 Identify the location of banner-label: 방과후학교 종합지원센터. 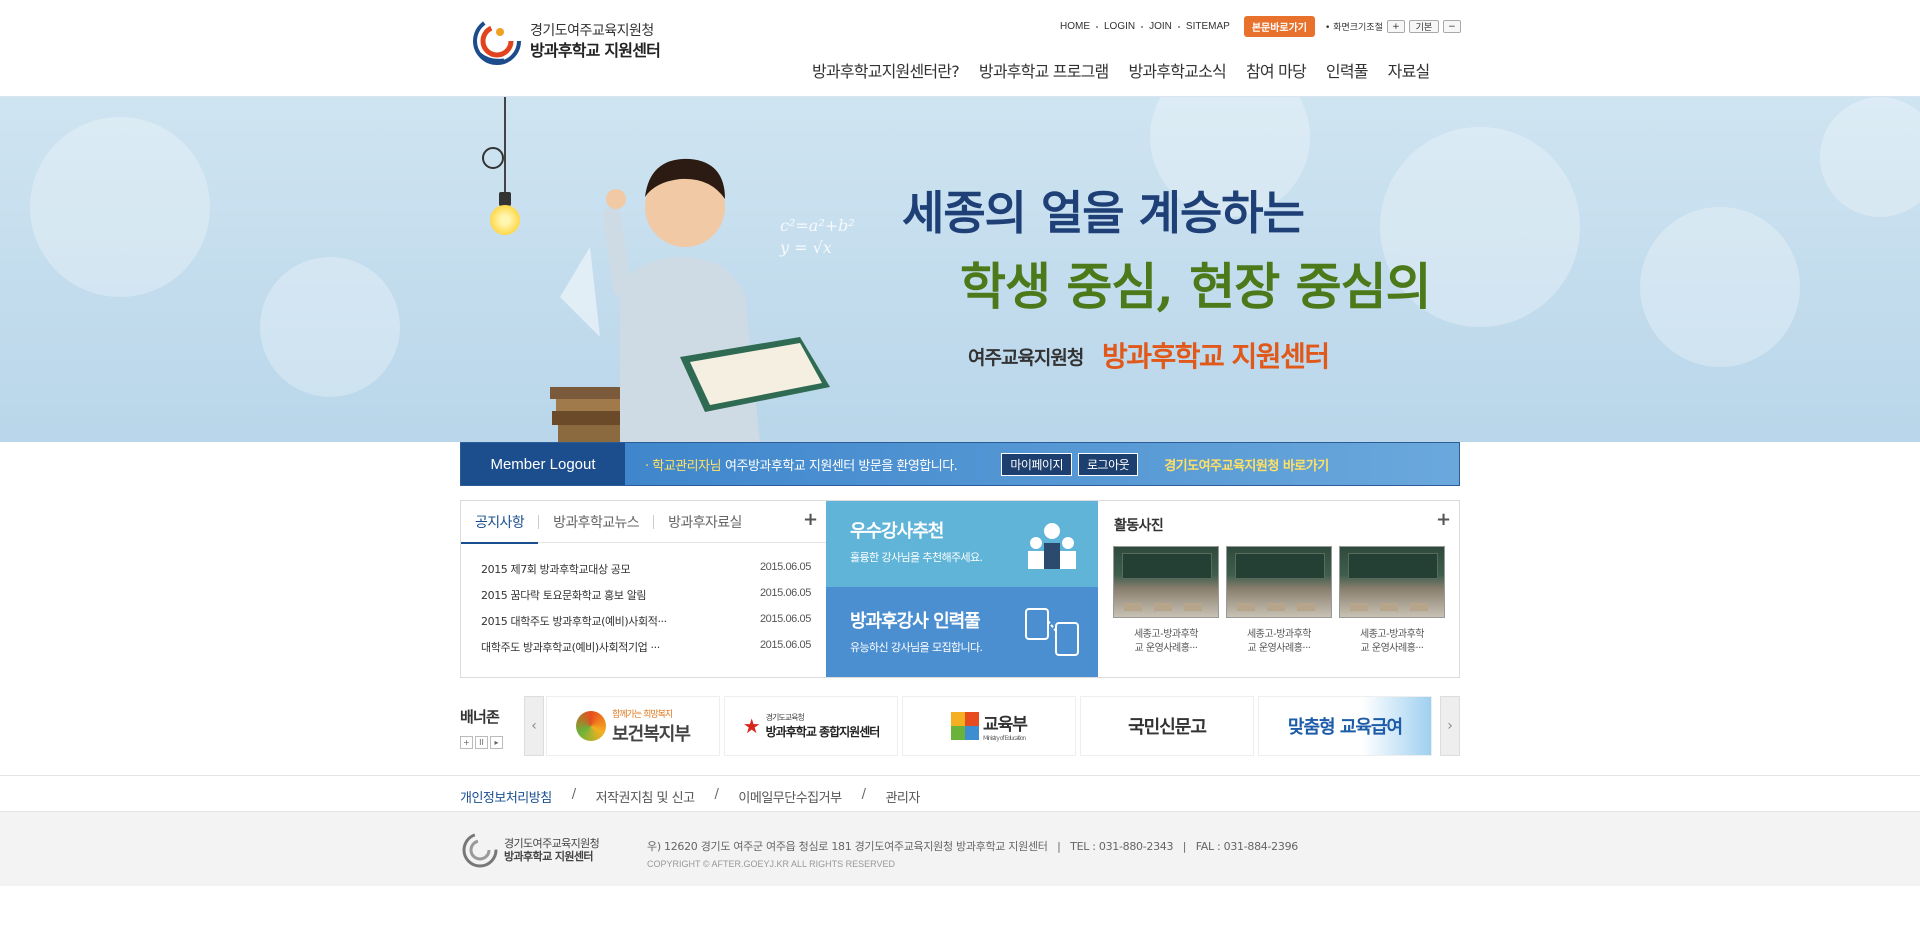
(823, 732).